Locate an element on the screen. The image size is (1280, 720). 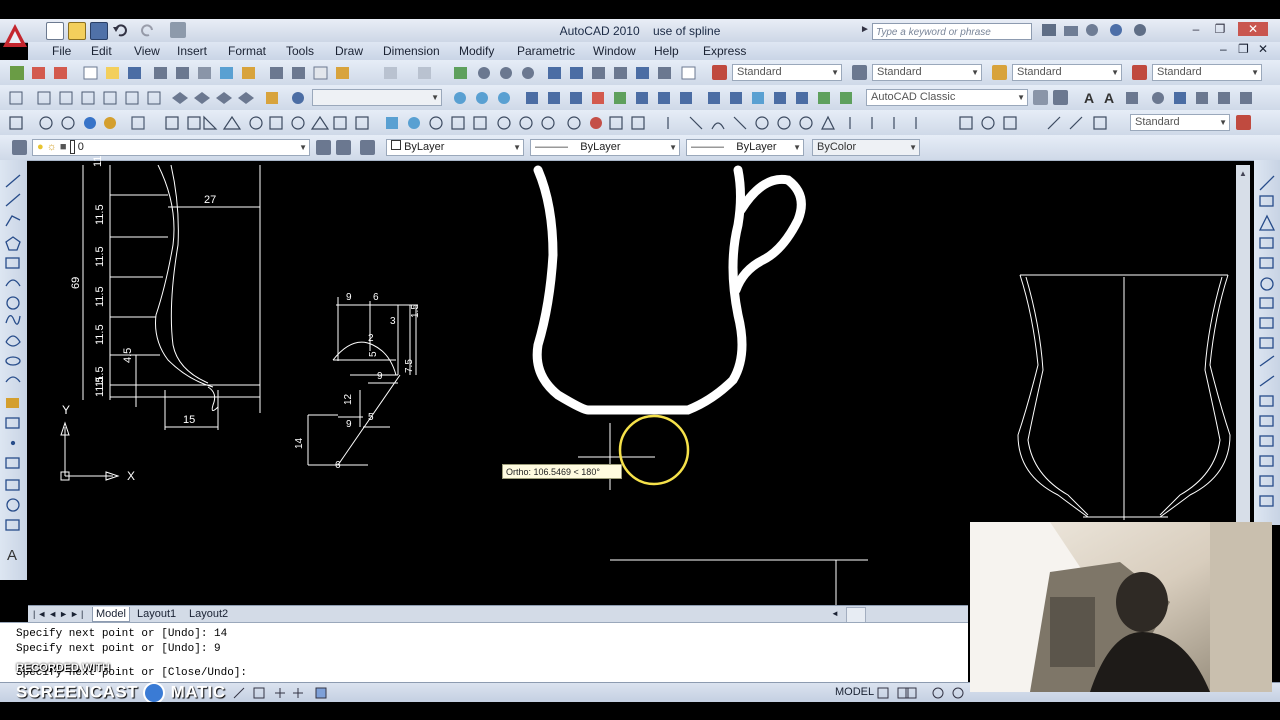
text-style-icon is located at coordinates (719, 72).